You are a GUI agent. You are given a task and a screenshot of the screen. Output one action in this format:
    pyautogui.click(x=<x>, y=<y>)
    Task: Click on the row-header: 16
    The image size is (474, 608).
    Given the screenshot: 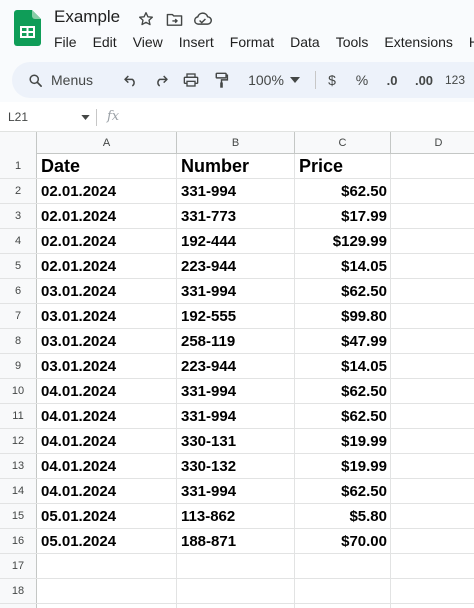 What is the action you would take?
    pyautogui.click(x=18, y=541)
    